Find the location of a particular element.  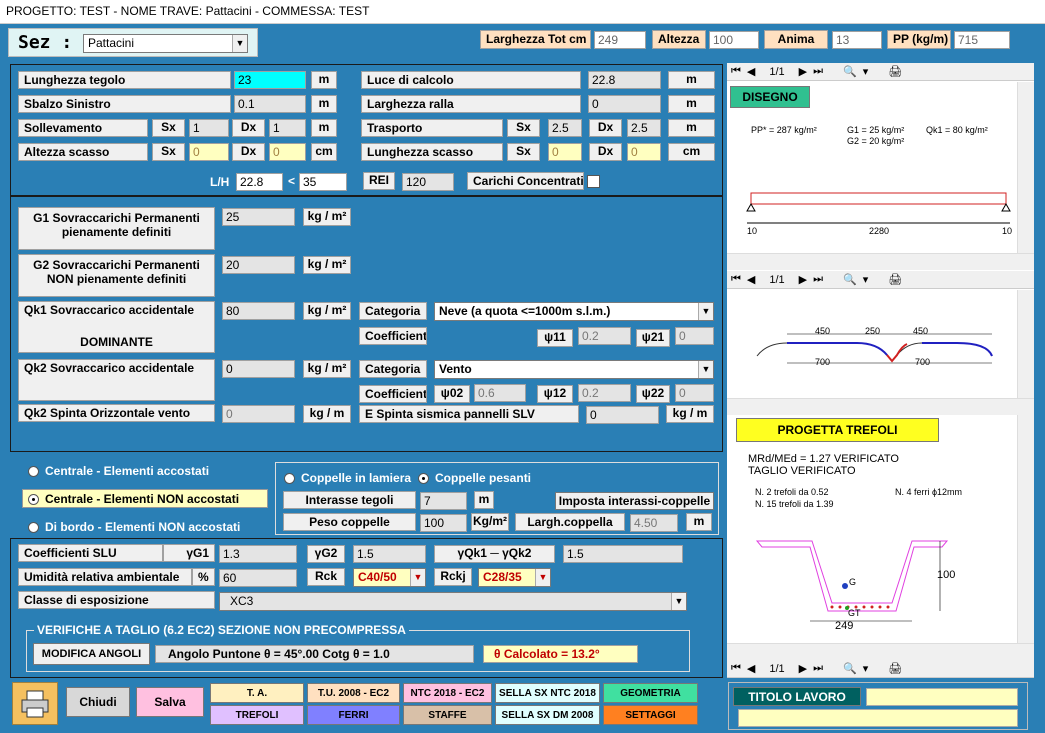

g2-field: 20 is located at coordinates (258, 265).